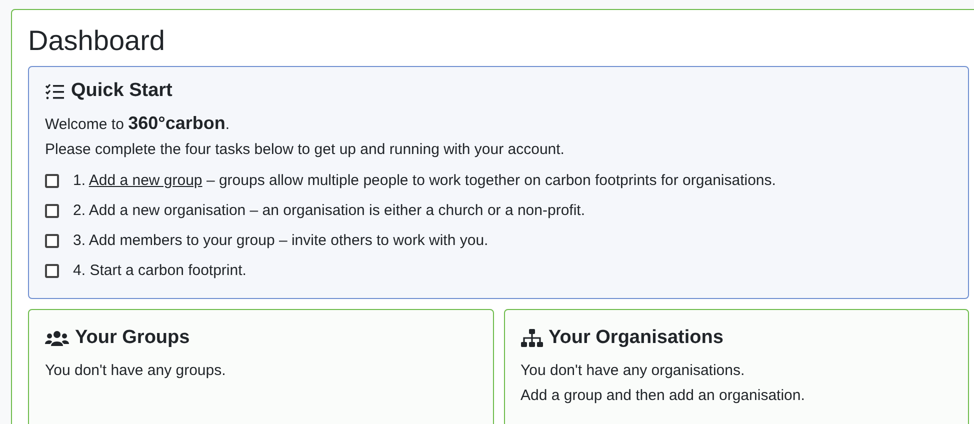 Image resolution: width=974 pixels, height=424 pixels. Describe the element at coordinates (305, 150) in the screenshot. I see `intro-text: Please complete the four tasks below to get up and running with your account.` at that location.